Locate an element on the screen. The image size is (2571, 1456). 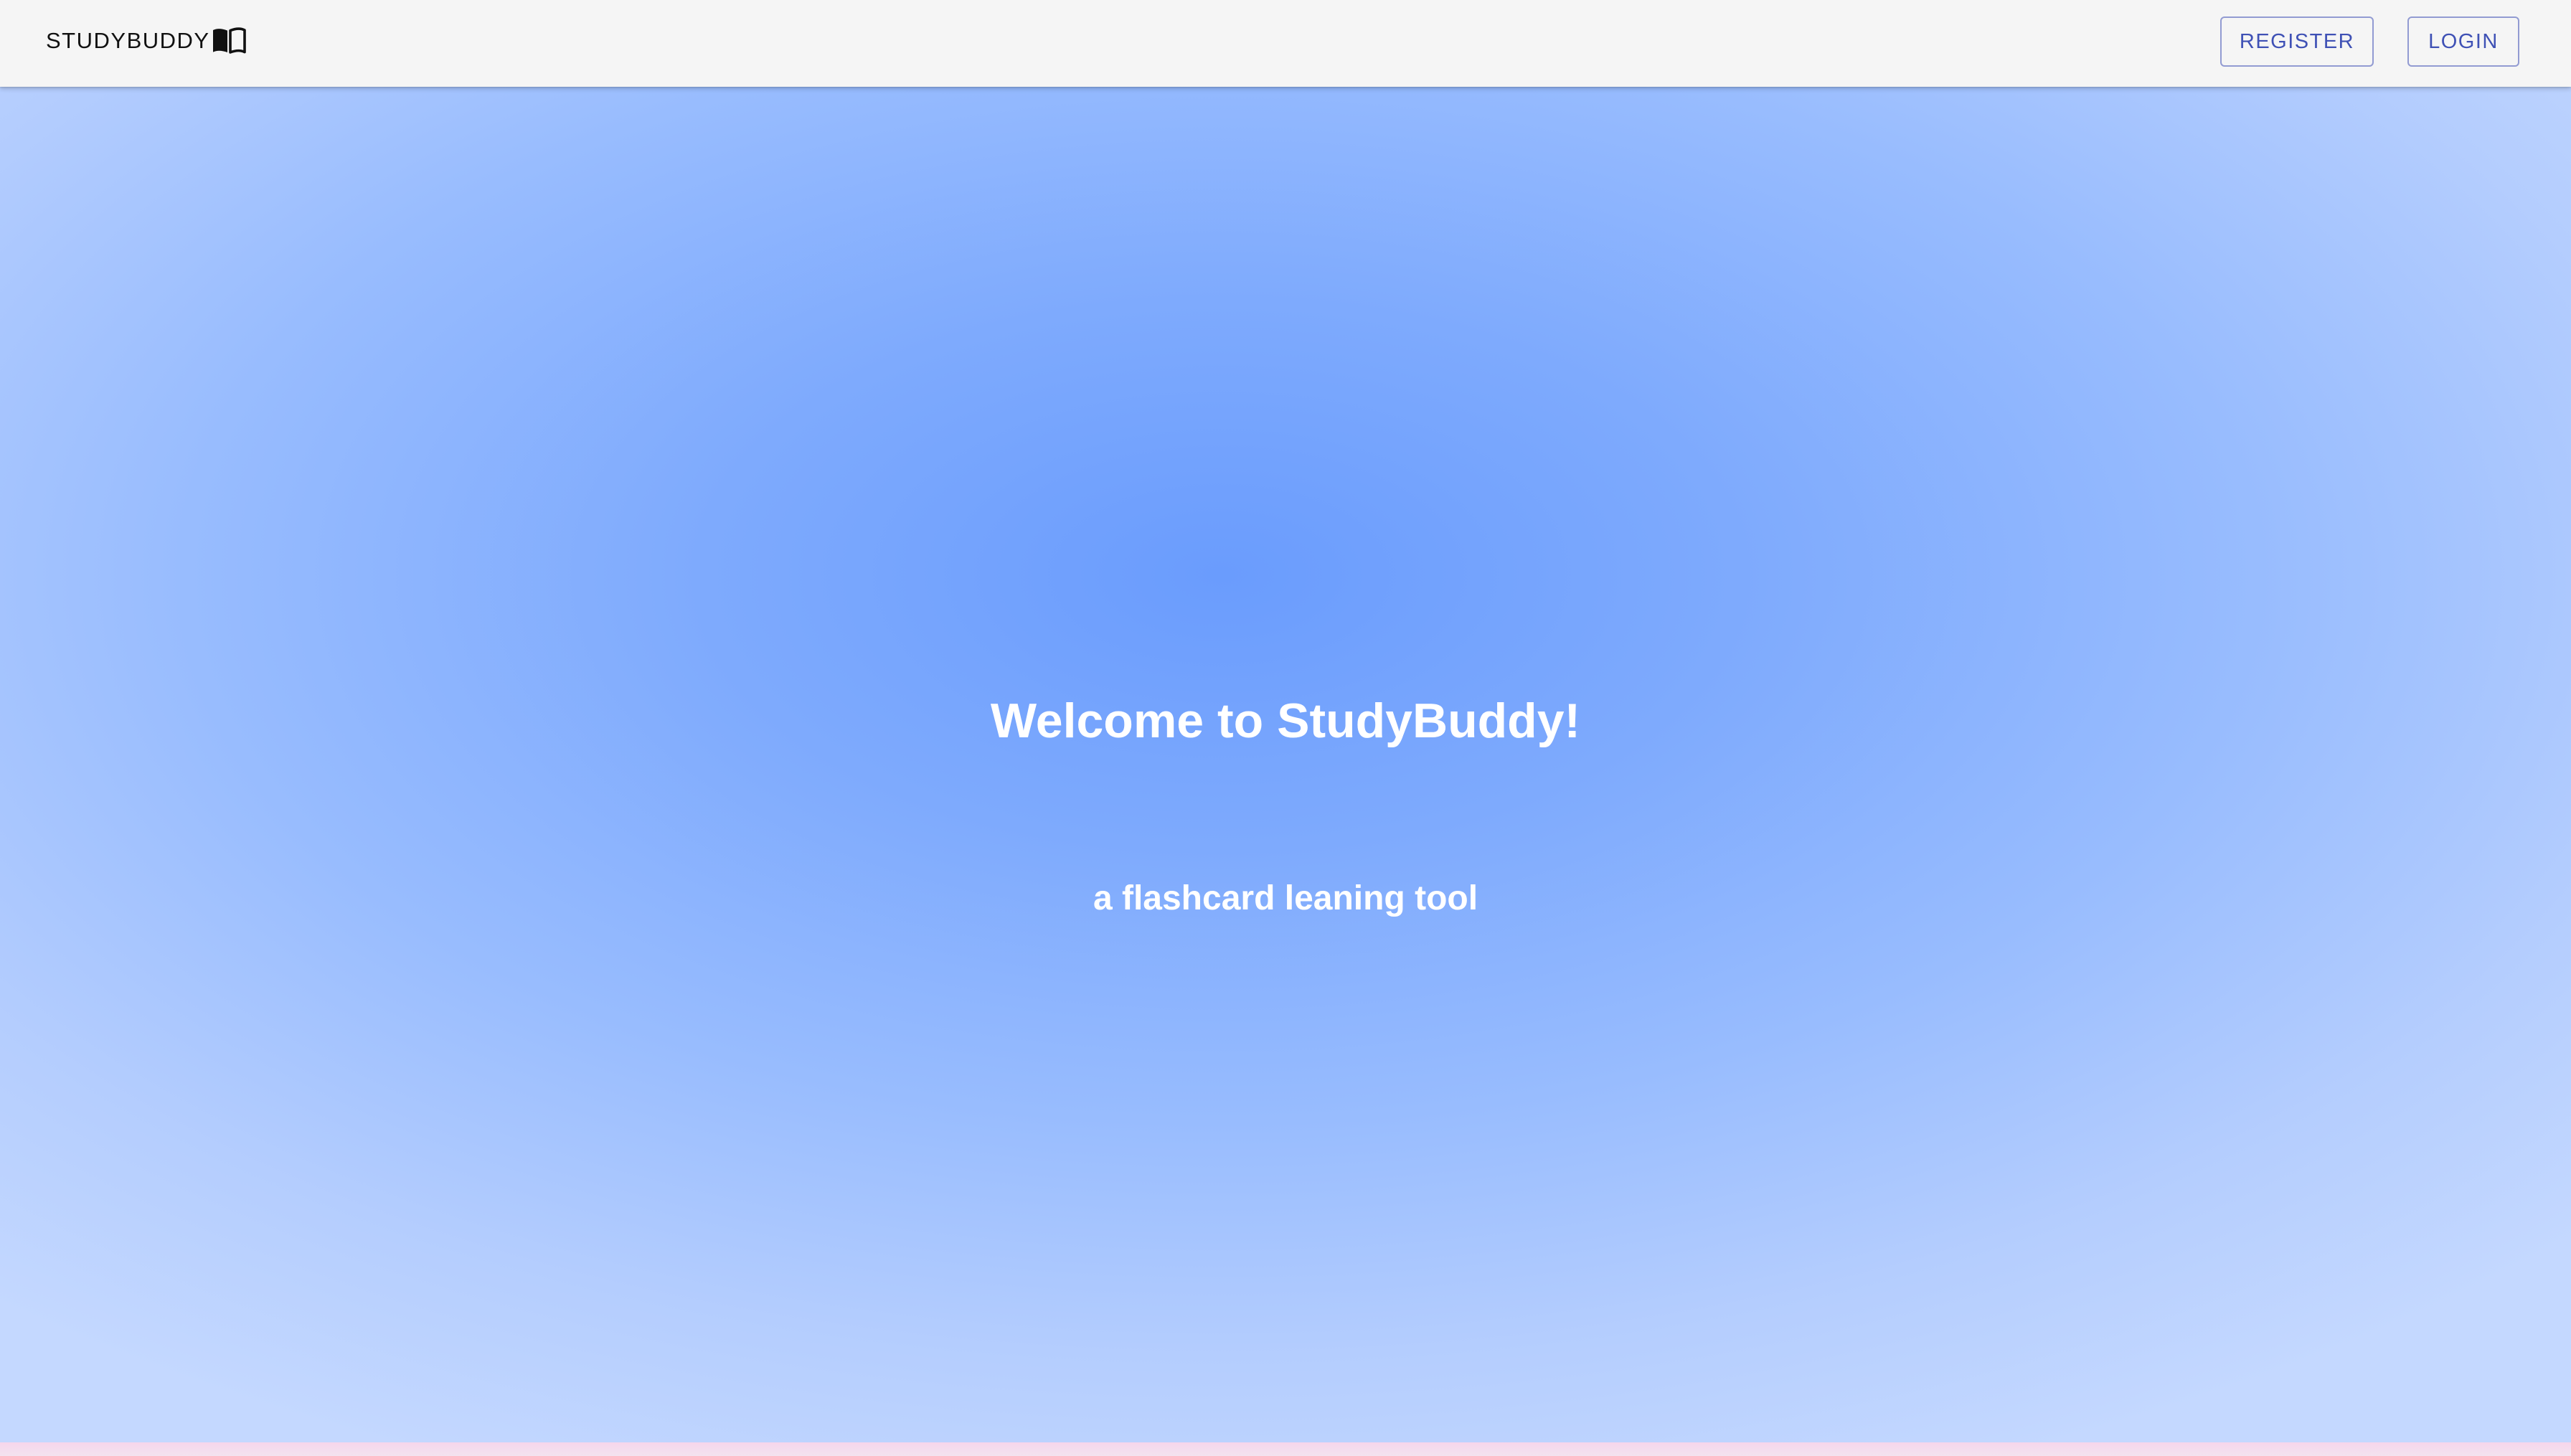
page-bottom-edge is located at coordinates (1285, 1449).